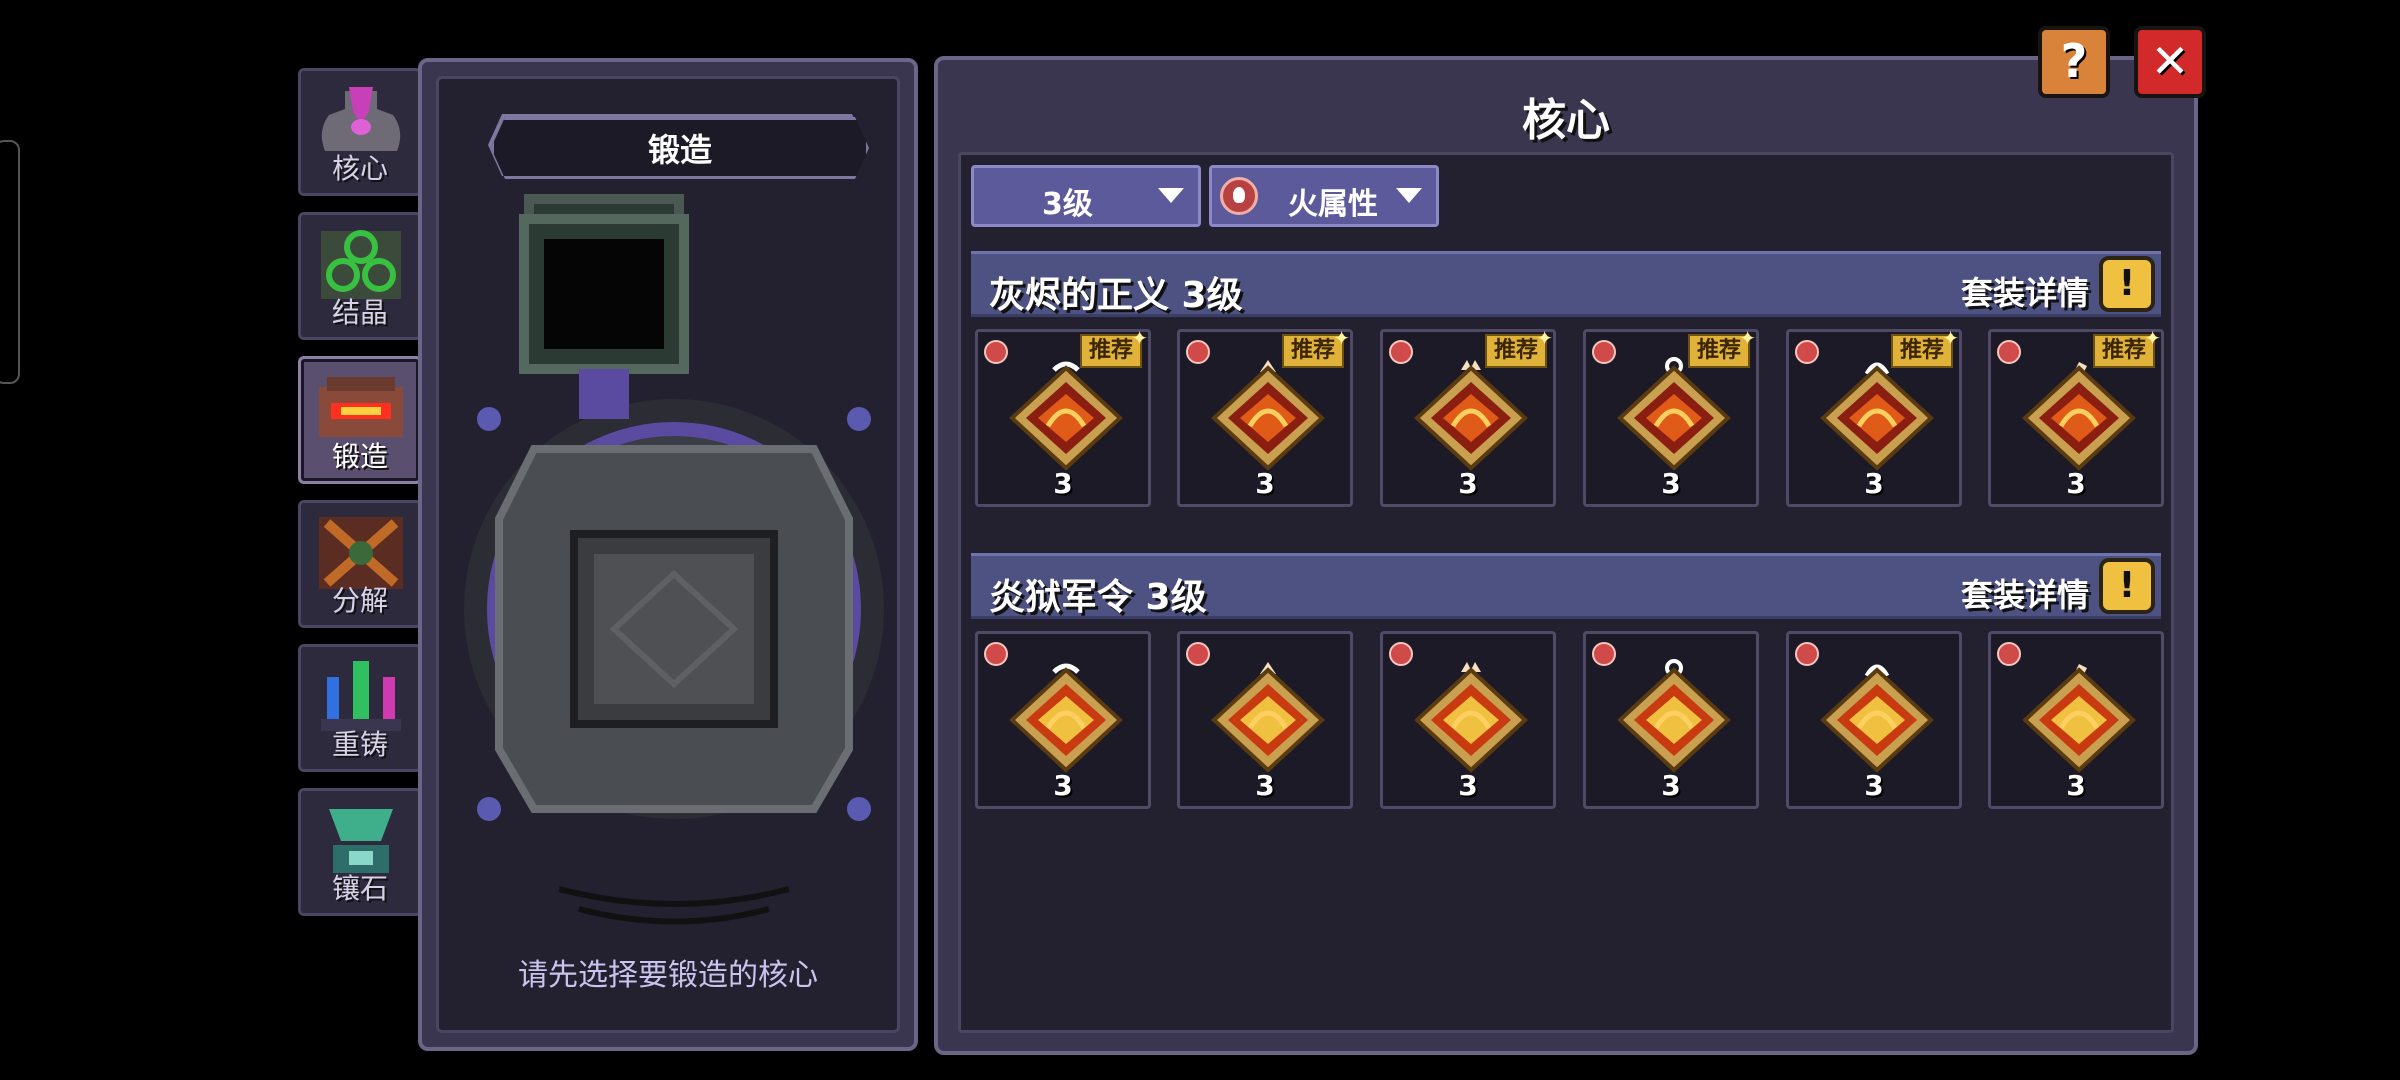  I want to click on tab-decompose-label: 分解, so click(359, 600).